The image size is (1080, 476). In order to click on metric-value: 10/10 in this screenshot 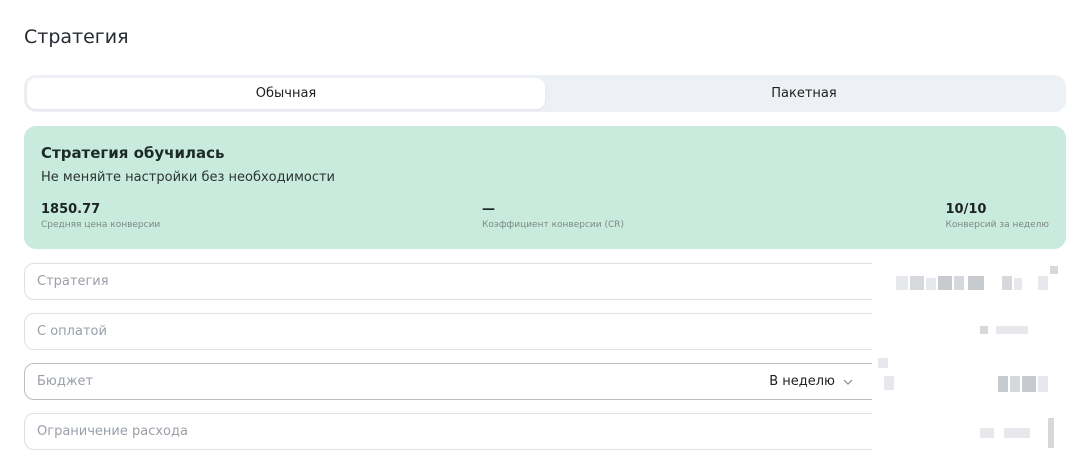, I will do `click(966, 209)`.